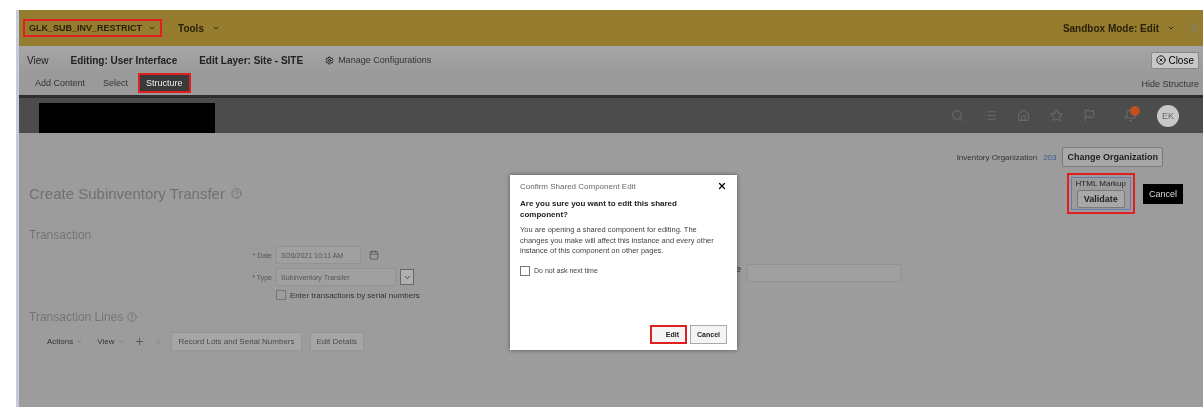 The image size is (1203, 407). Describe the element at coordinates (385, 60) in the screenshot. I see `manage-configurations-link: Manage Configurations` at that location.